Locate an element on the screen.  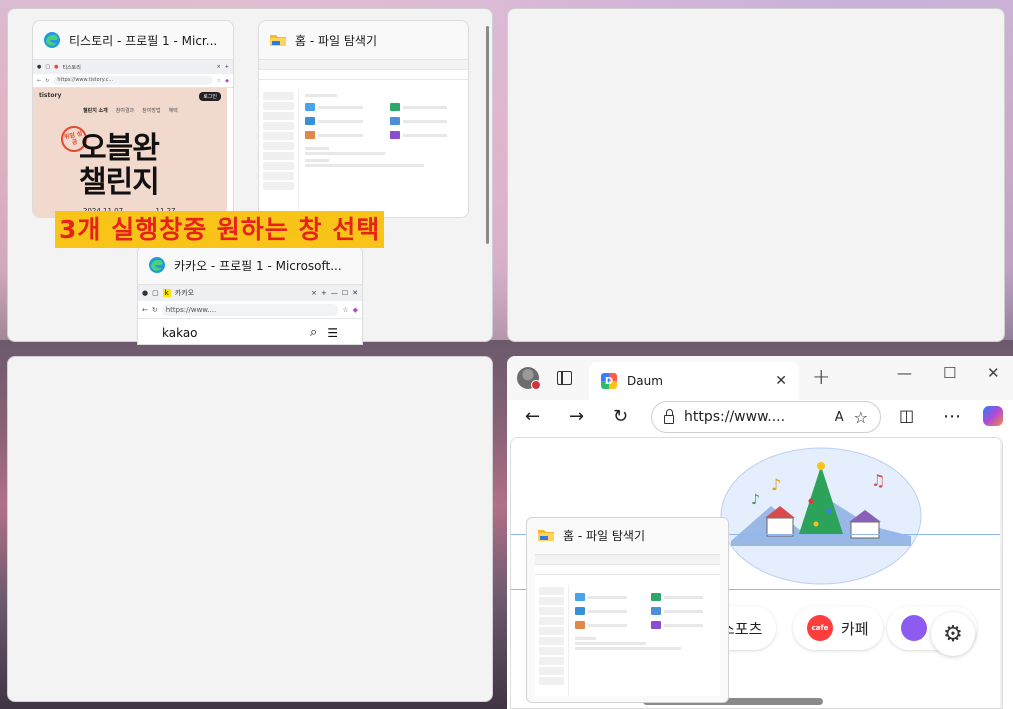
copilot-icon is located at coordinates (993, 416).